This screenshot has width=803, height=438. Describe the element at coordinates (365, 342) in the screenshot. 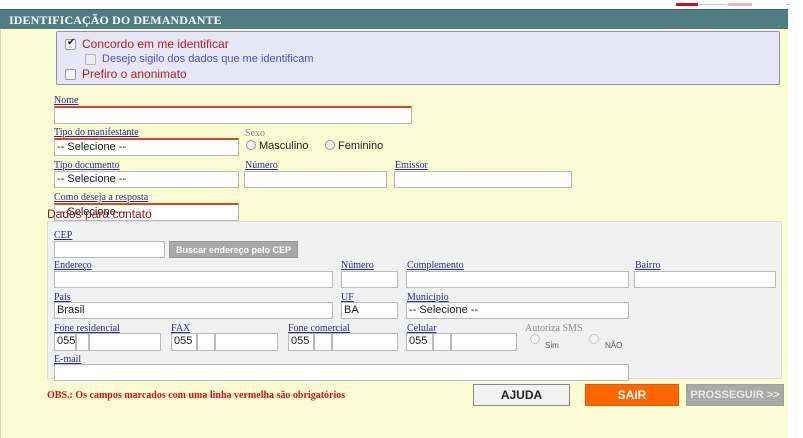

I see `fone-comercial-number` at that location.